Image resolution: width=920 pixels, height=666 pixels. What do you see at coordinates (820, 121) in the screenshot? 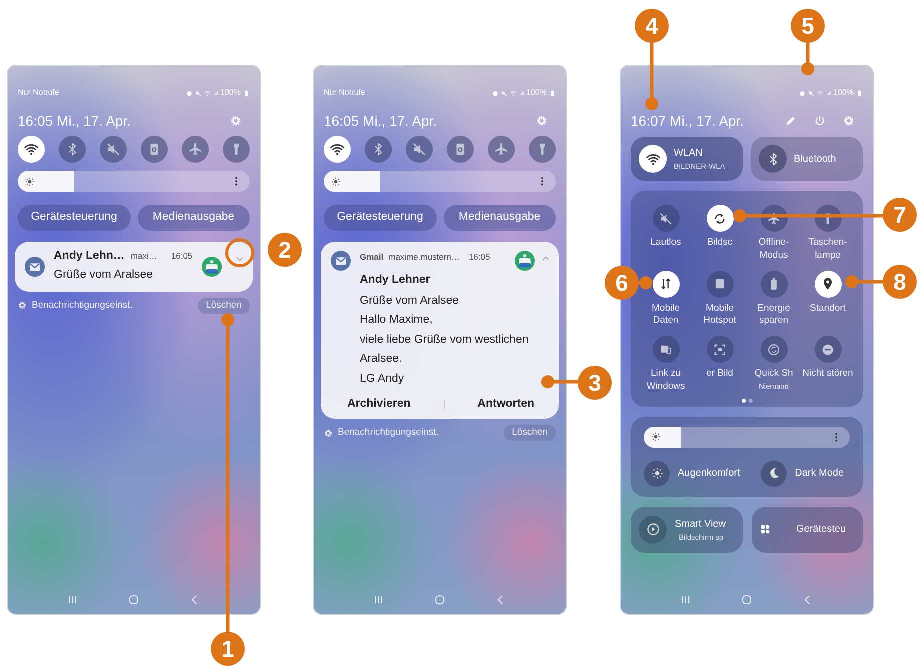
I see `power-icon` at bounding box center [820, 121].